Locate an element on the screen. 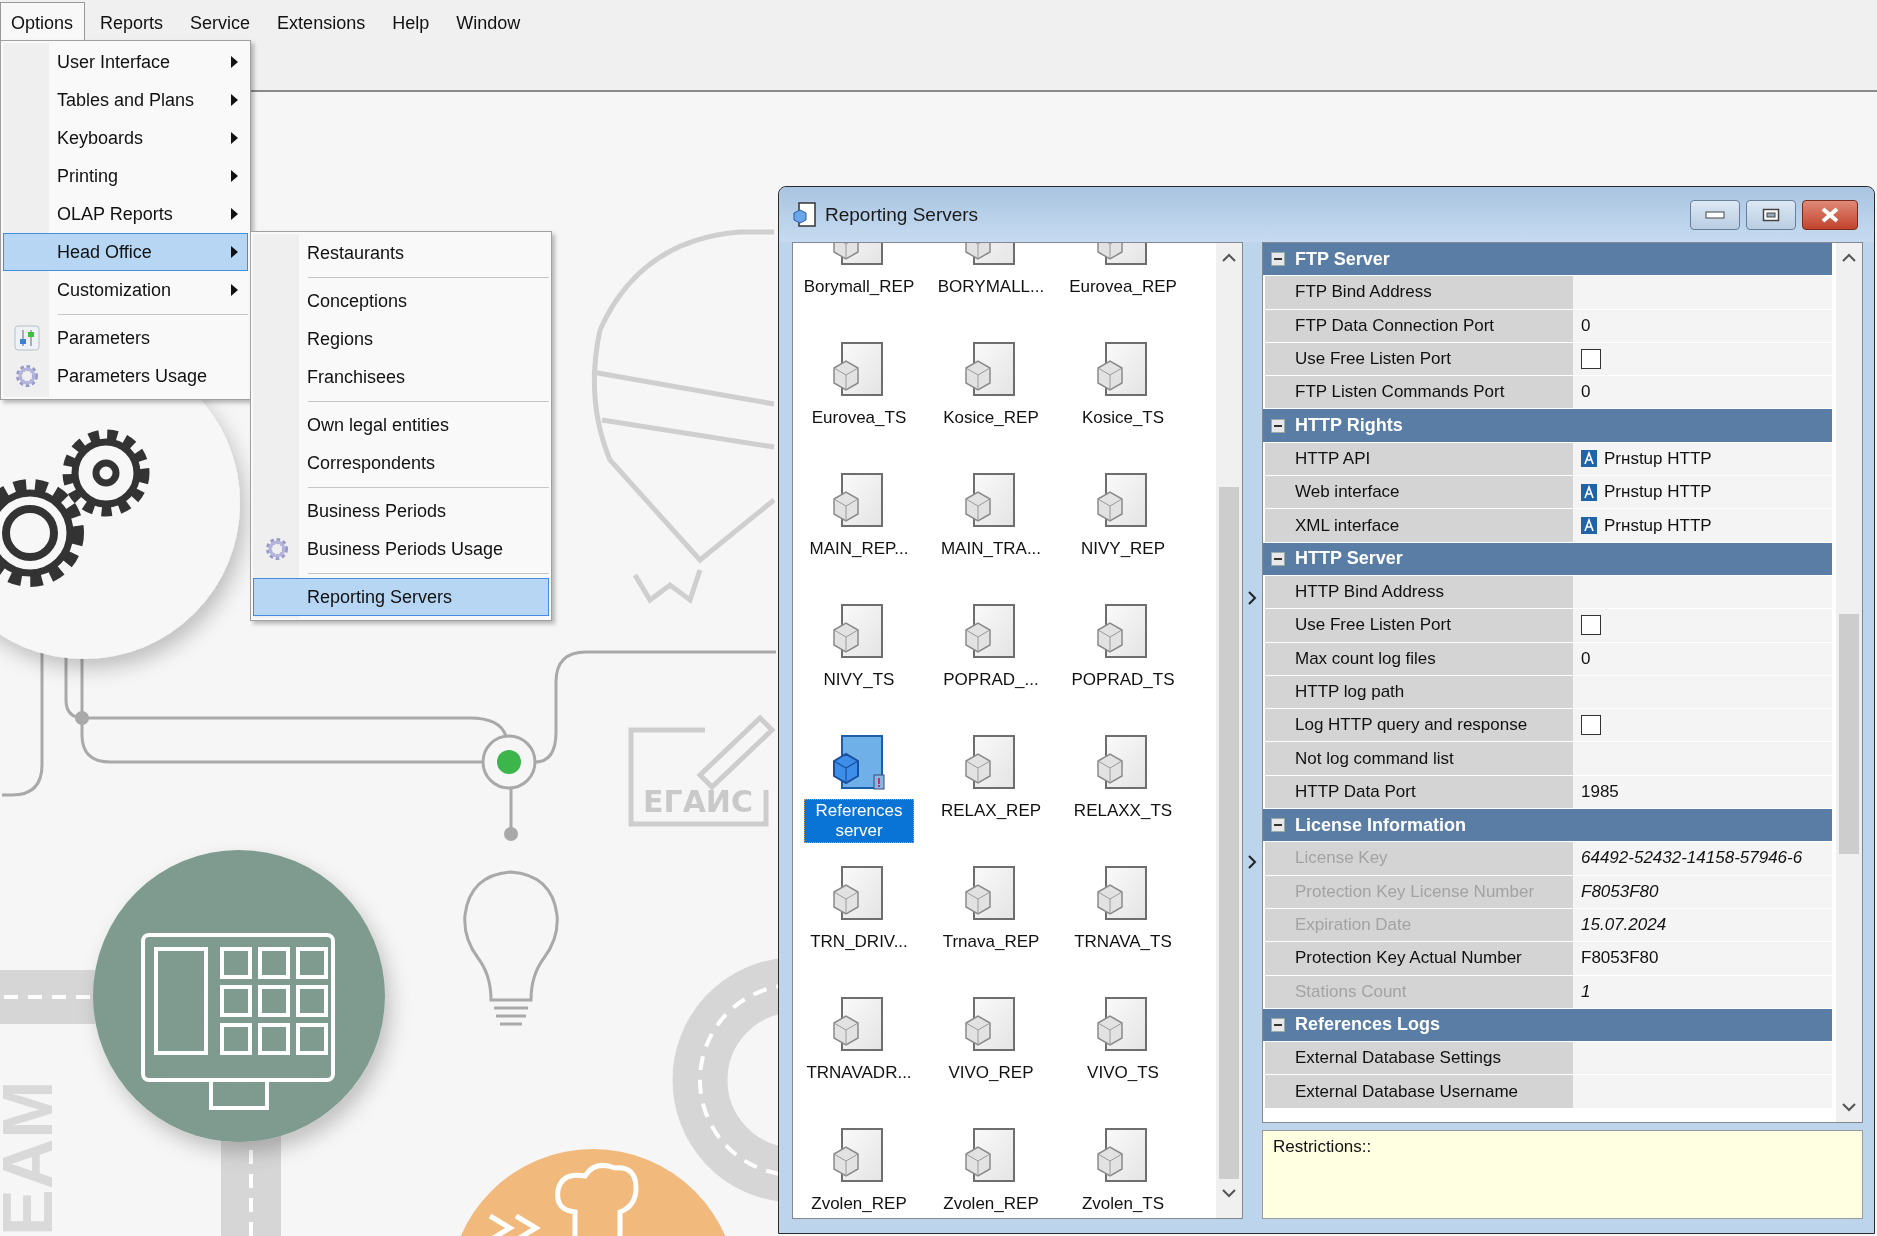 The width and height of the screenshot is (1877, 1236). property-label: Protection Key Actual Number is located at coordinates (1418, 958).